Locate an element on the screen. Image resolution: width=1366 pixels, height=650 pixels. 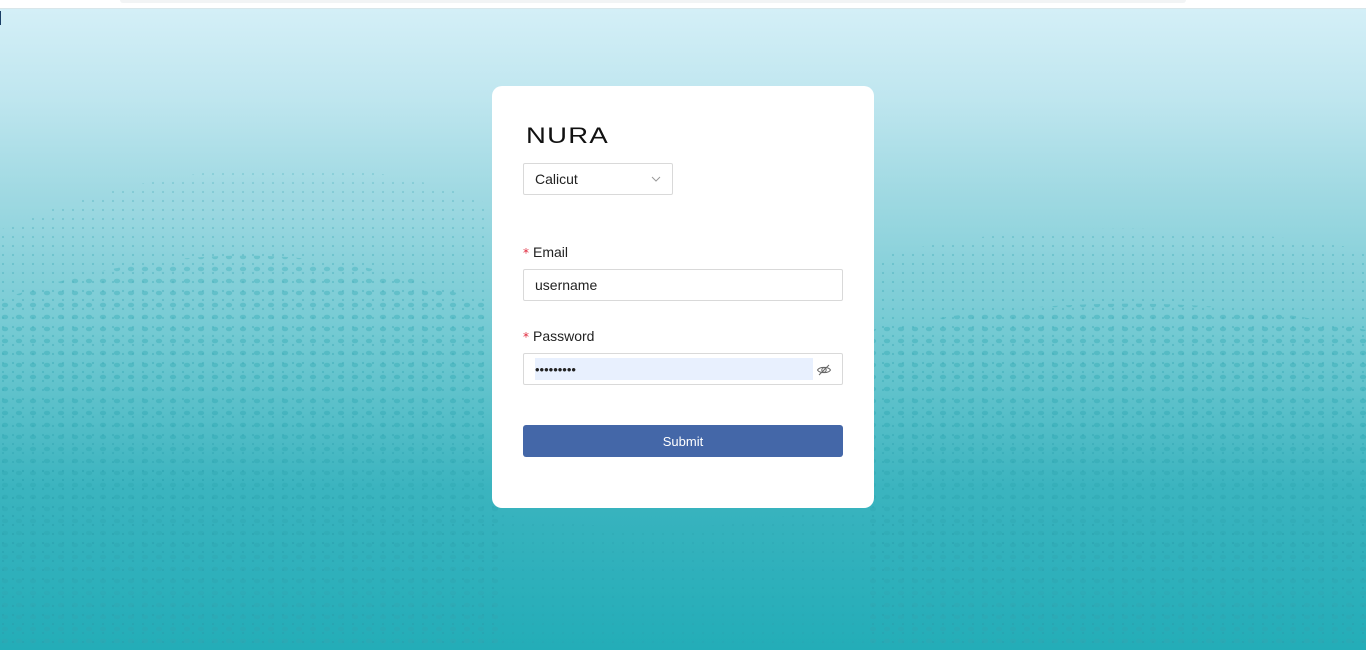
email-field: username is located at coordinates (683, 285).